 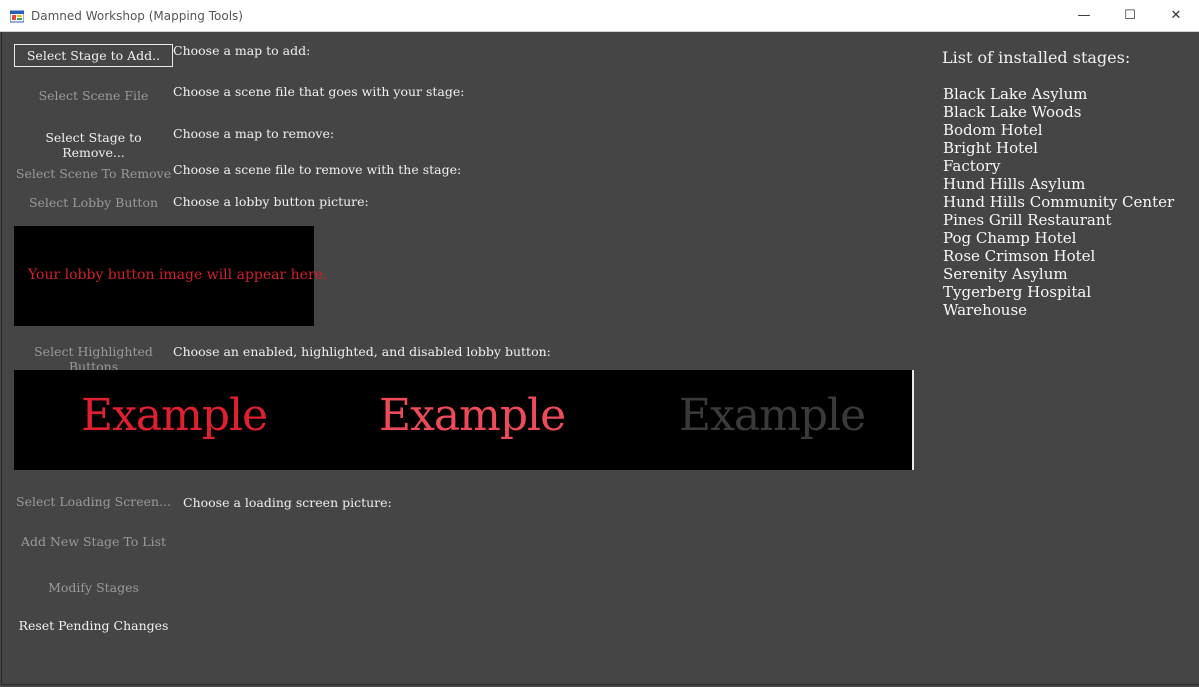 What do you see at coordinates (93, 625) in the screenshot?
I see `reset-pending-changes-button: Reset Pending Changes` at bounding box center [93, 625].